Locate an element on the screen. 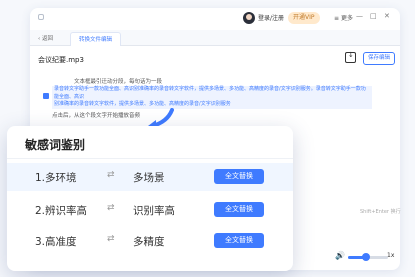 This screenshot has height=277, width=415. more-label: 更多 is located at coordinates (347, 18).